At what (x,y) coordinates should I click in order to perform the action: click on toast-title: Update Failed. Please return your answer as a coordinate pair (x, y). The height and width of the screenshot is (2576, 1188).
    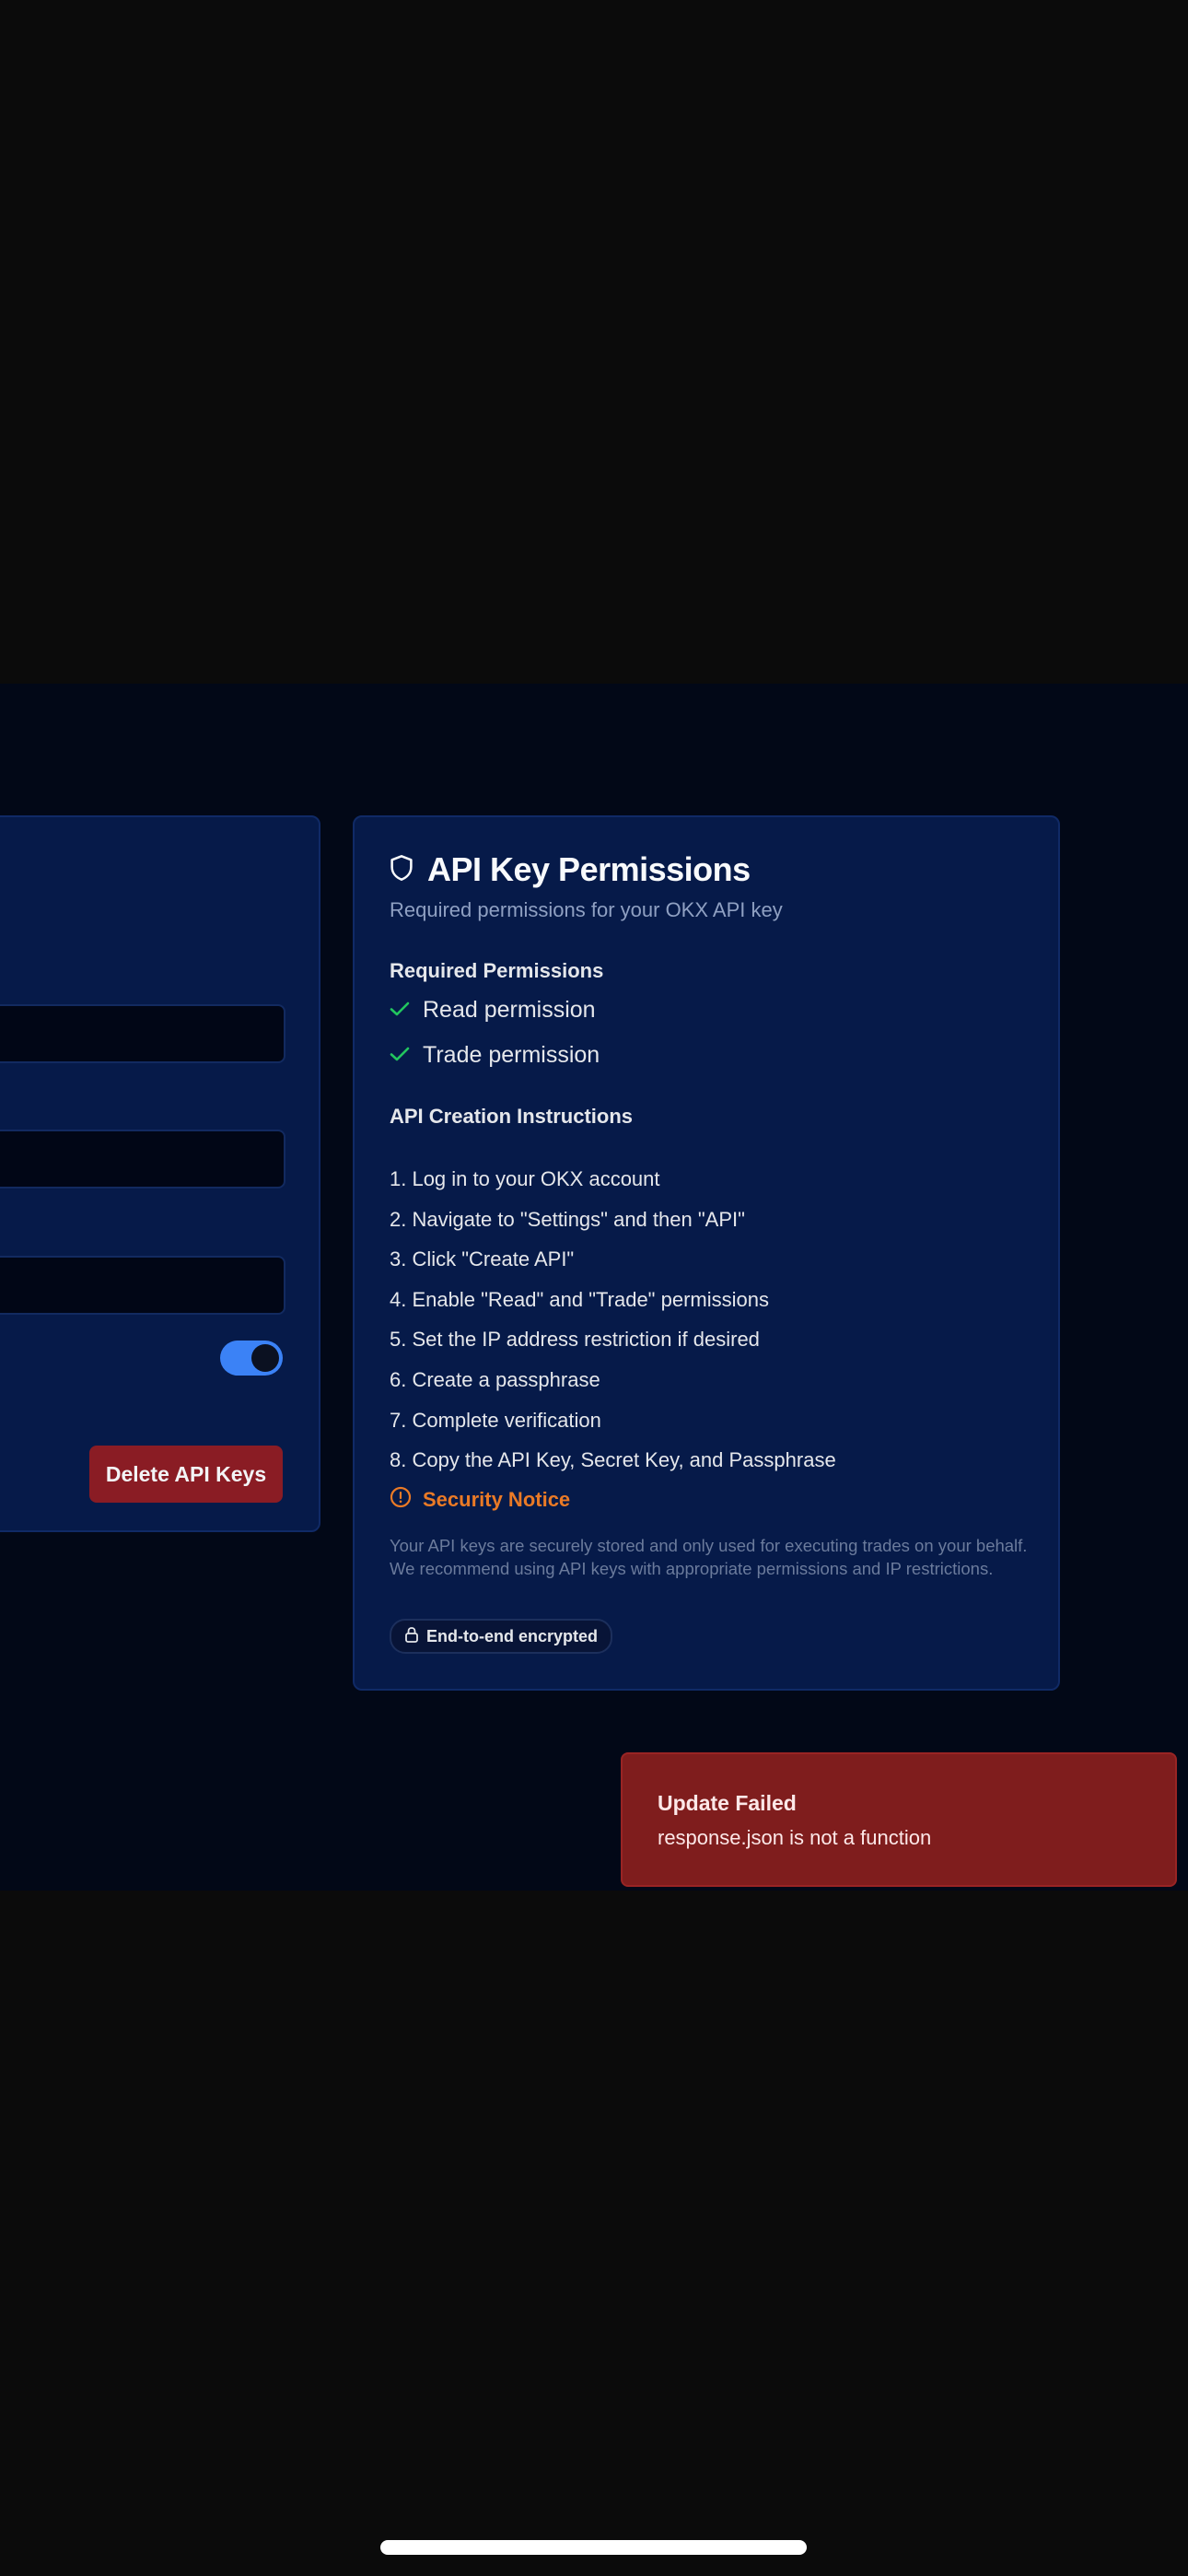
    Looking at the image, I should click on (727, 1803).